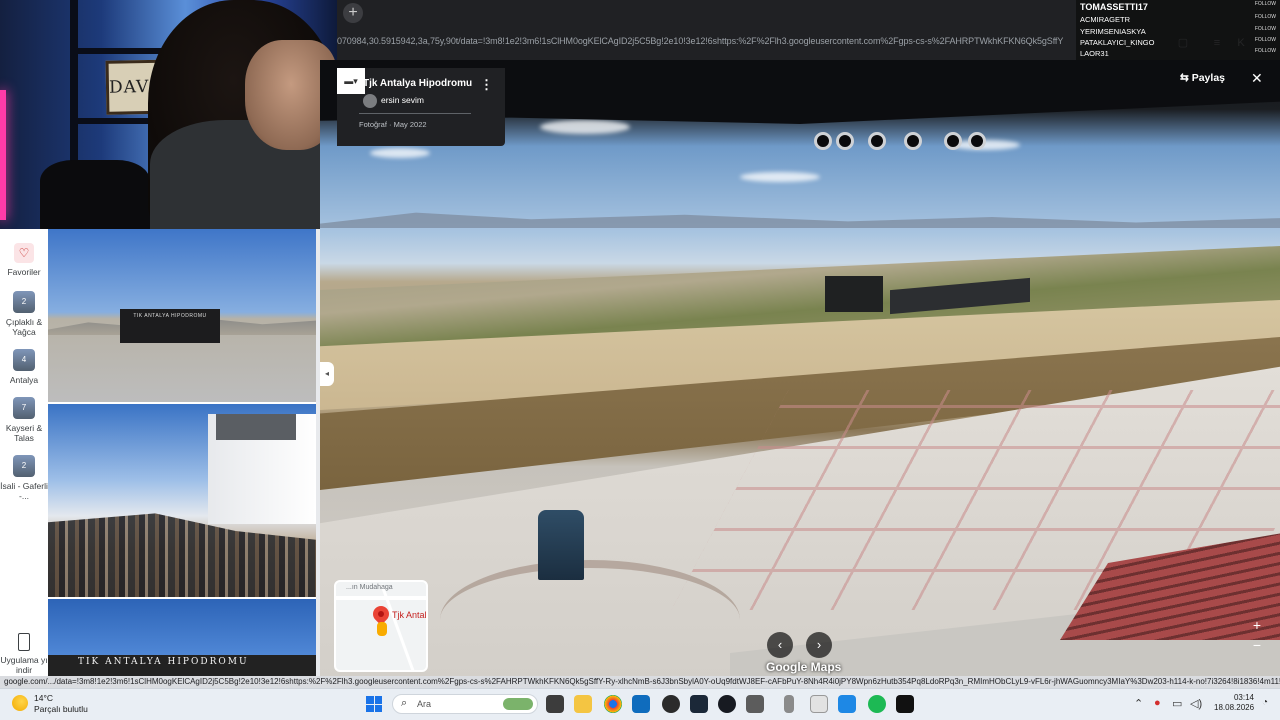  What do you see at coordinates (465, 704) in the screenshot?
I see `taskbar-search: ⌕ Ara` at bounding box center [465, 704].